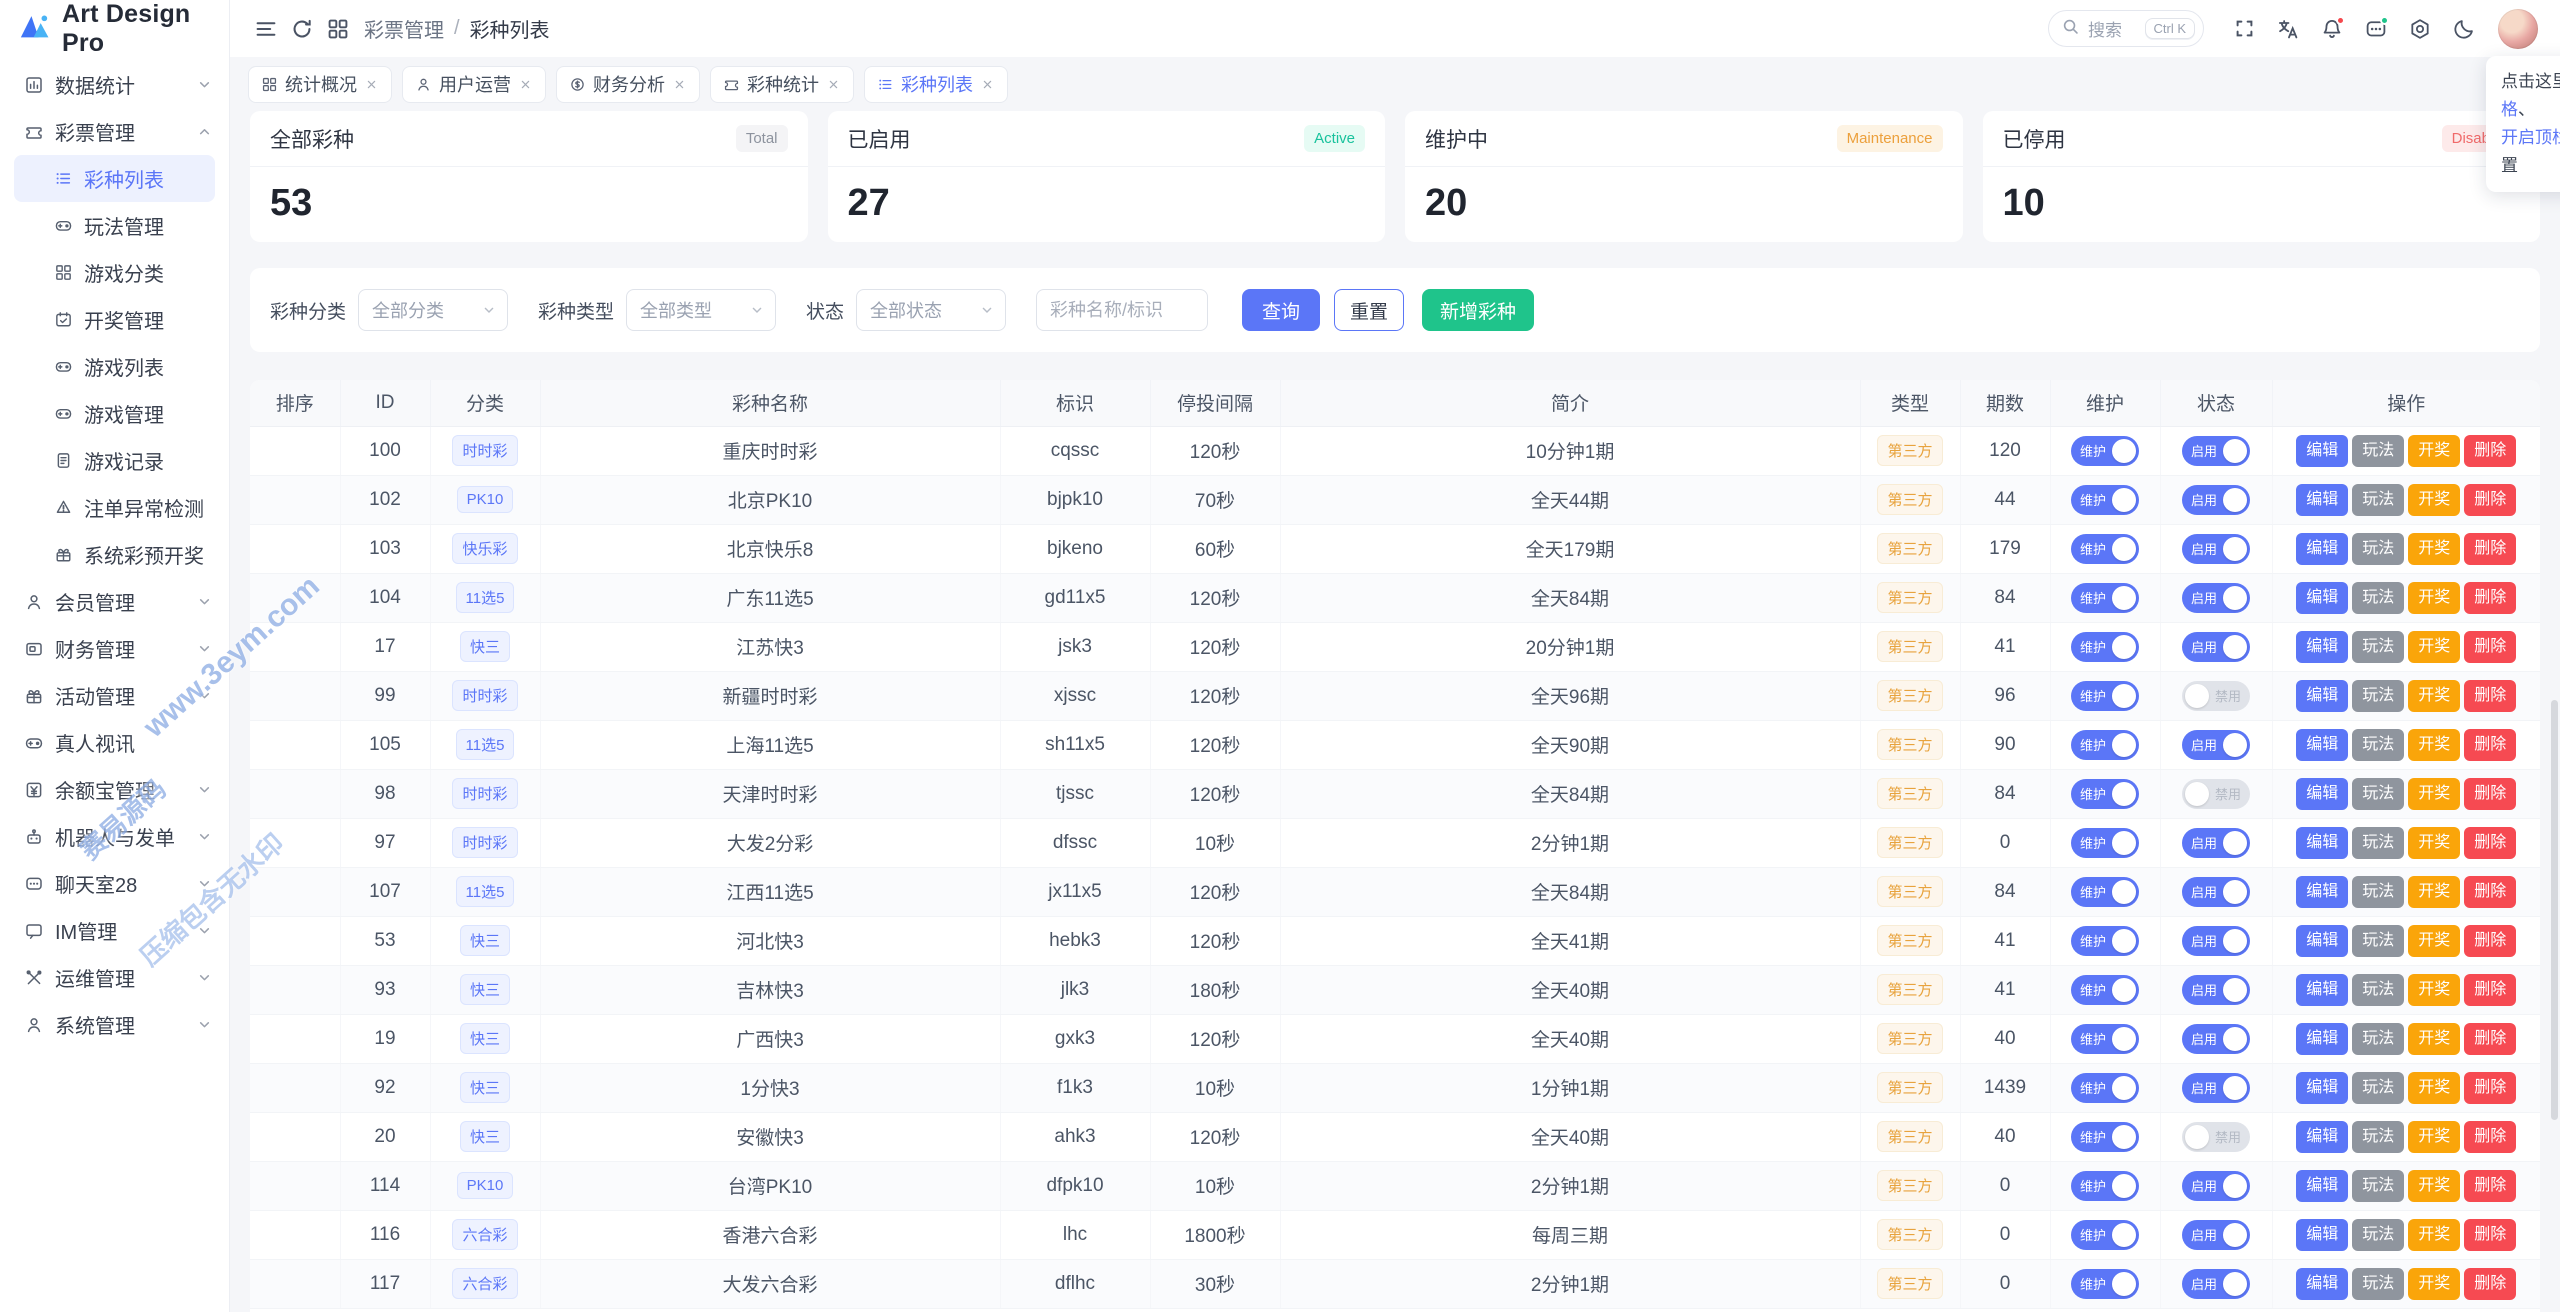  What do you see at coordinates (114, 836) in the screenshot?
I see `sidebar-item-16: 机器人与发单` at bounding box center [114, 836].